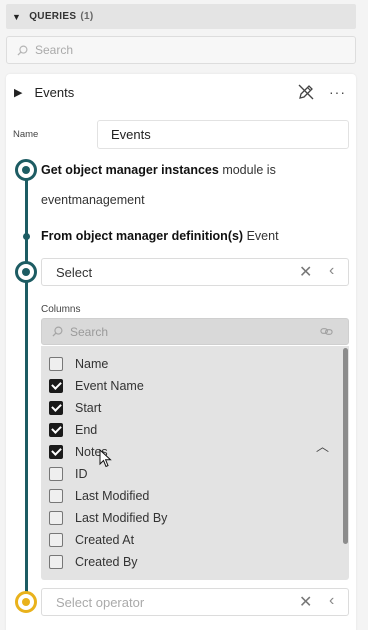 The height and width of the screenshot is (630, 368). I want to click on columns-search-placeholder: Search, so click(89, 331).